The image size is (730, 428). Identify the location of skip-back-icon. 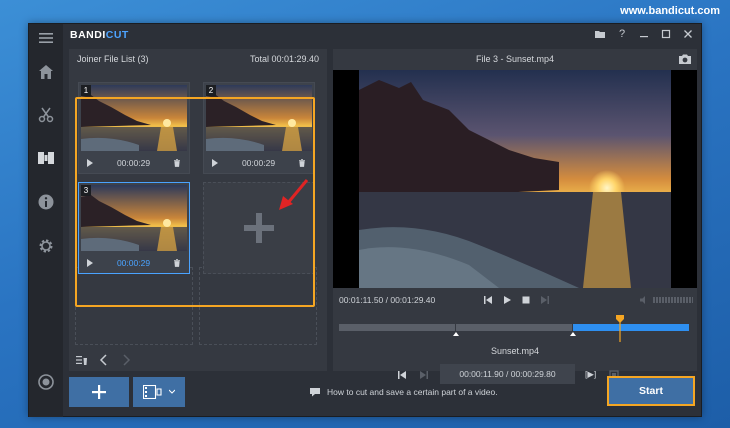
(488, 300).